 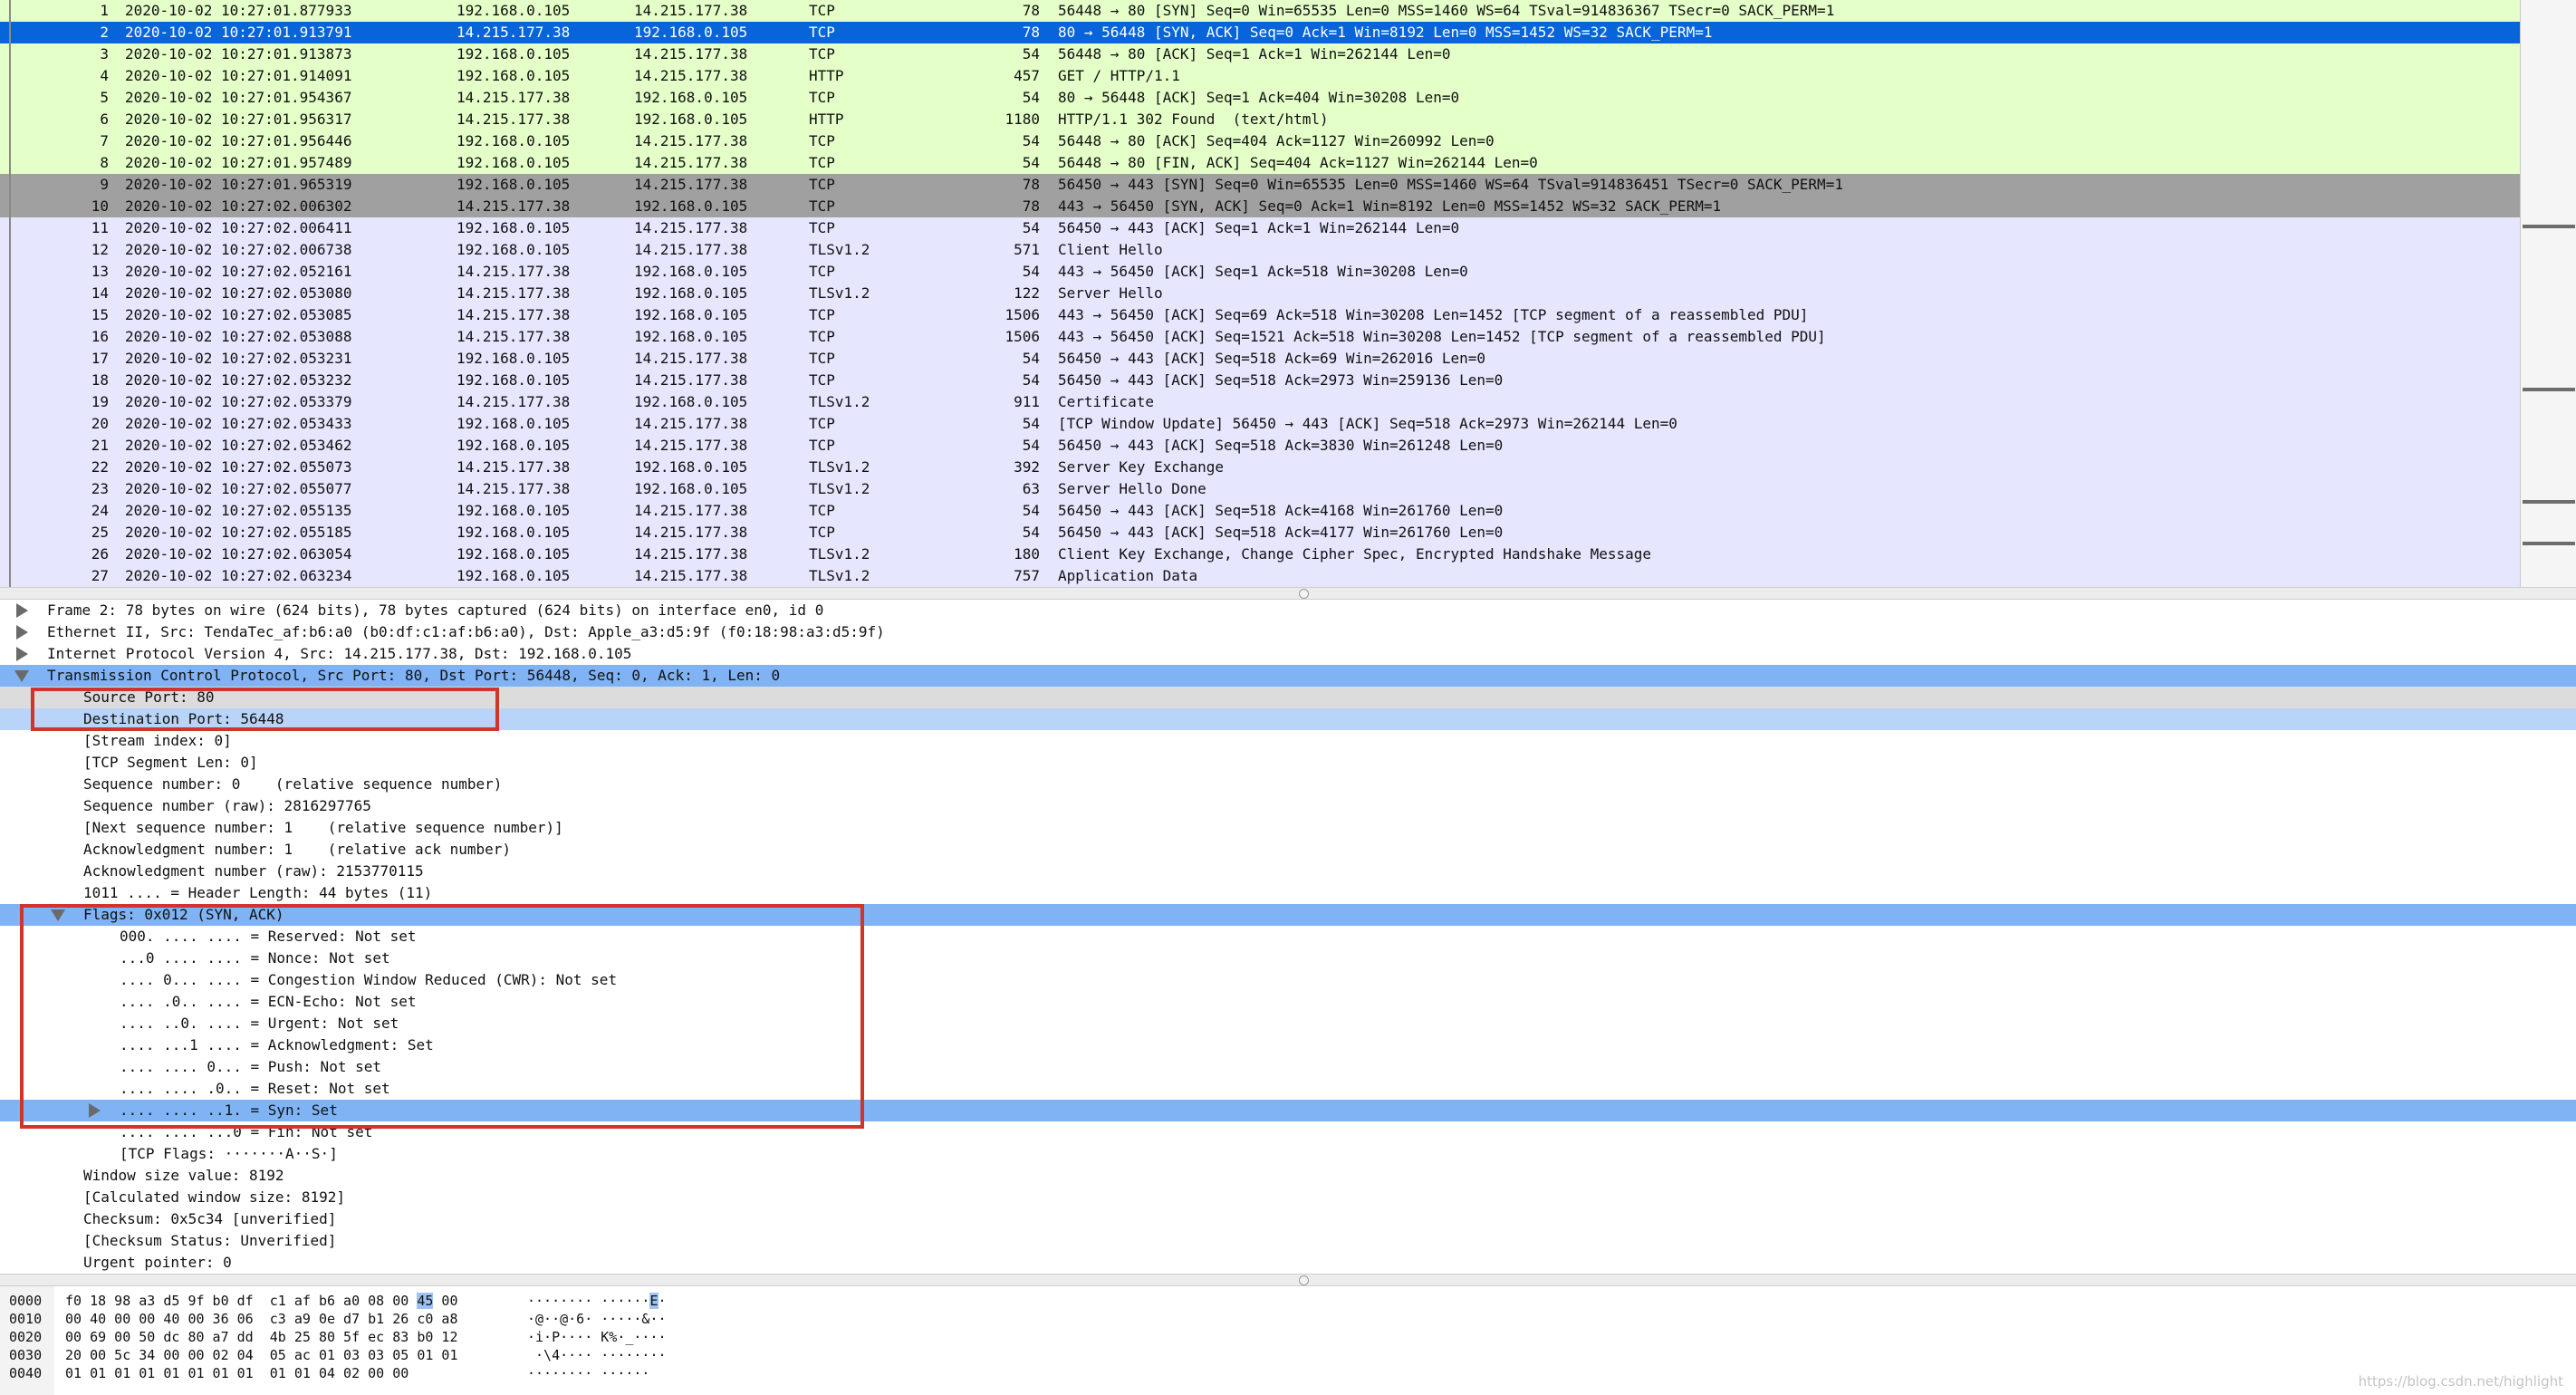 What do you see at coordinates (1288, 1110) in the screenshot?
I see `detail-tree-row: .... .... ..1. = Syn: Set` at bounding box center [1288, 1110].